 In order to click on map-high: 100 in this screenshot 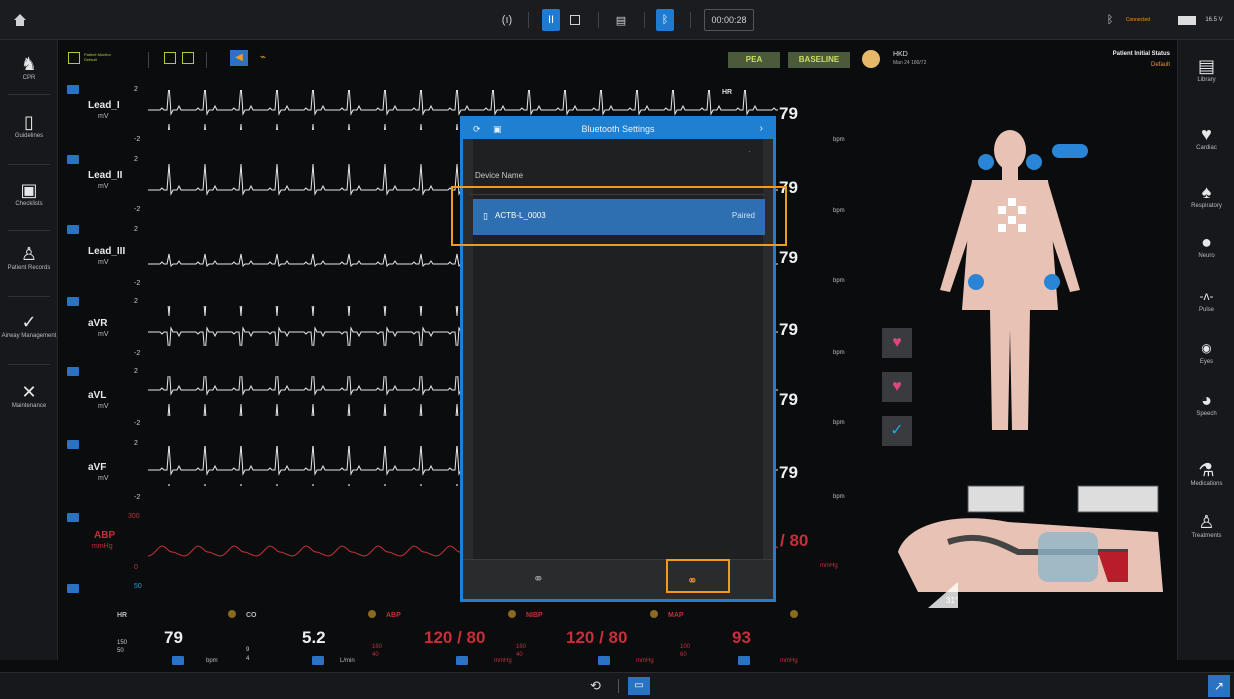, I will do `click(685, 647)`.